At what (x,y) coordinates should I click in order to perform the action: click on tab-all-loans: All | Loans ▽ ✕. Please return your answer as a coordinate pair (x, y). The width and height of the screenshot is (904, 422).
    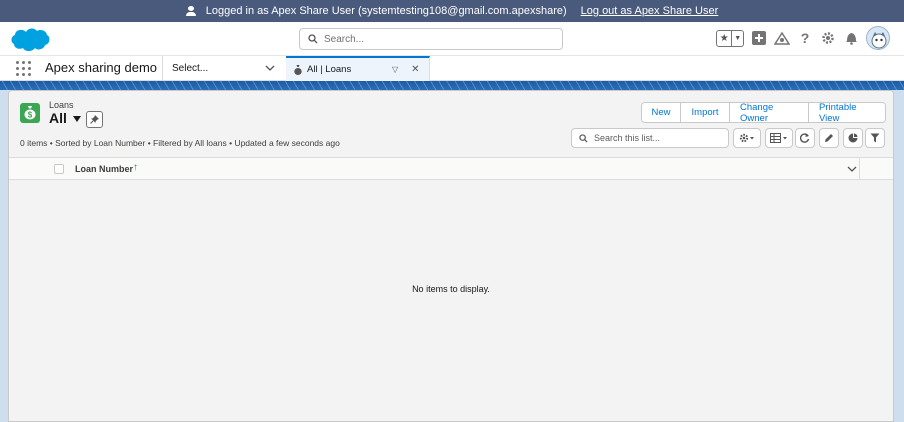
    Looking at the image, I should click on (358, 68).